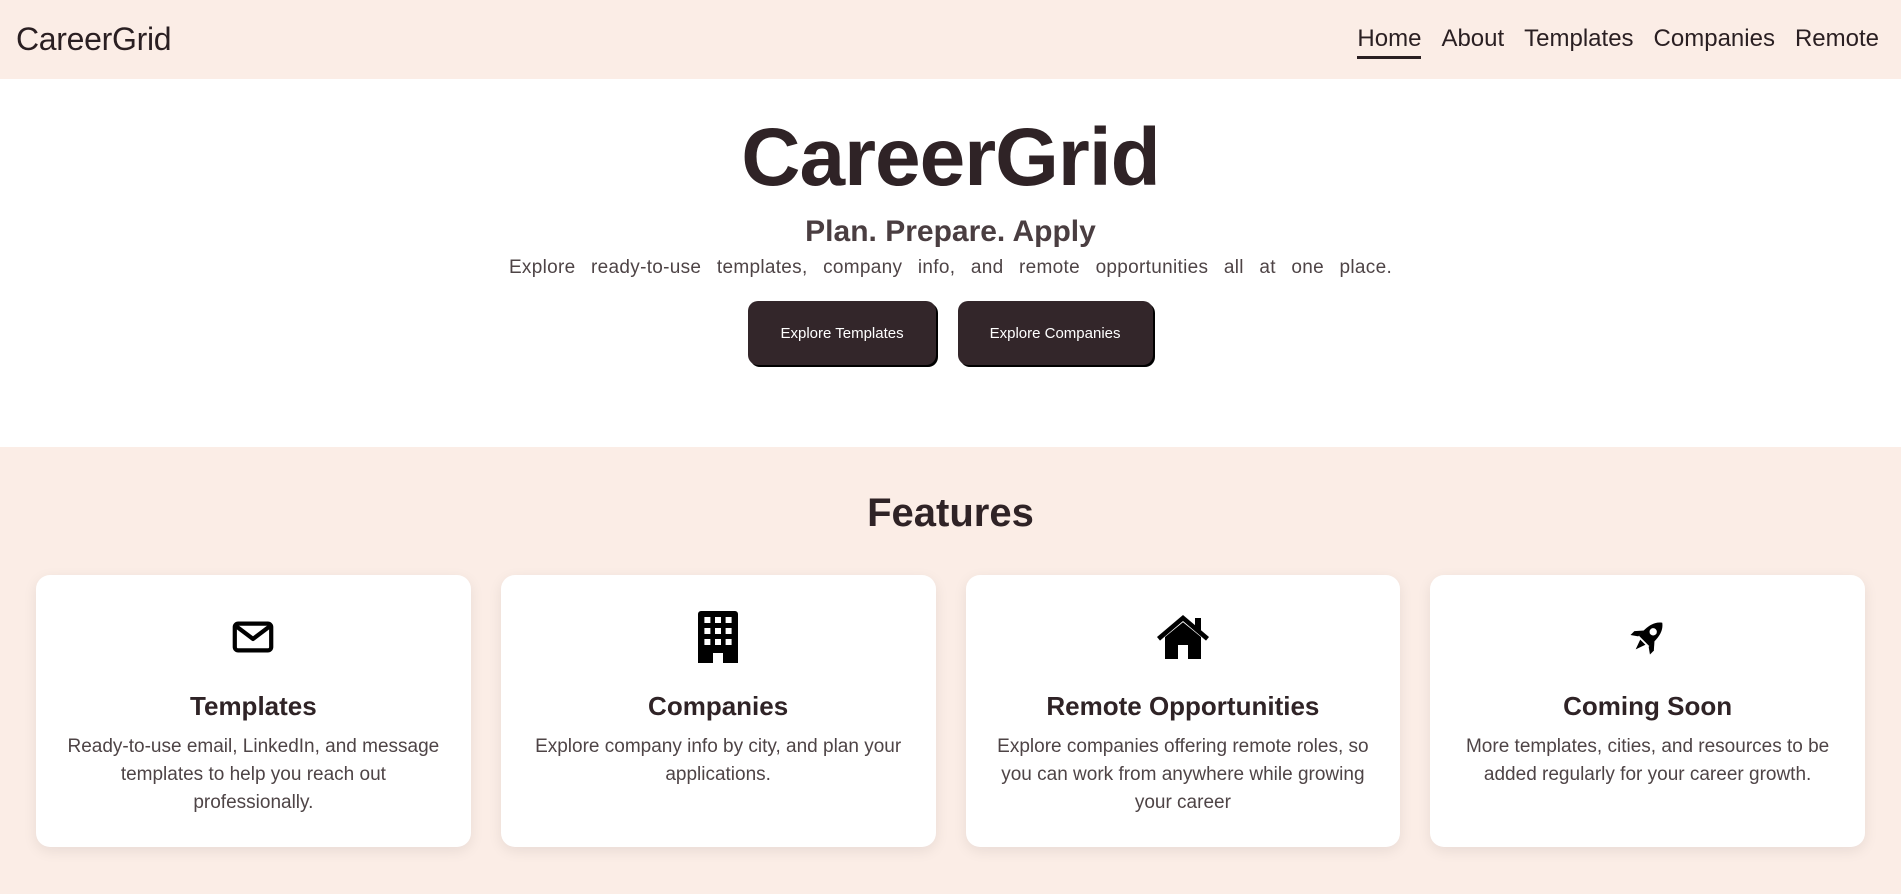  Describe the element at coordinates (1183, 706) in the screenshot. I see `feature-card-title: Remote Opportunities` at that location.